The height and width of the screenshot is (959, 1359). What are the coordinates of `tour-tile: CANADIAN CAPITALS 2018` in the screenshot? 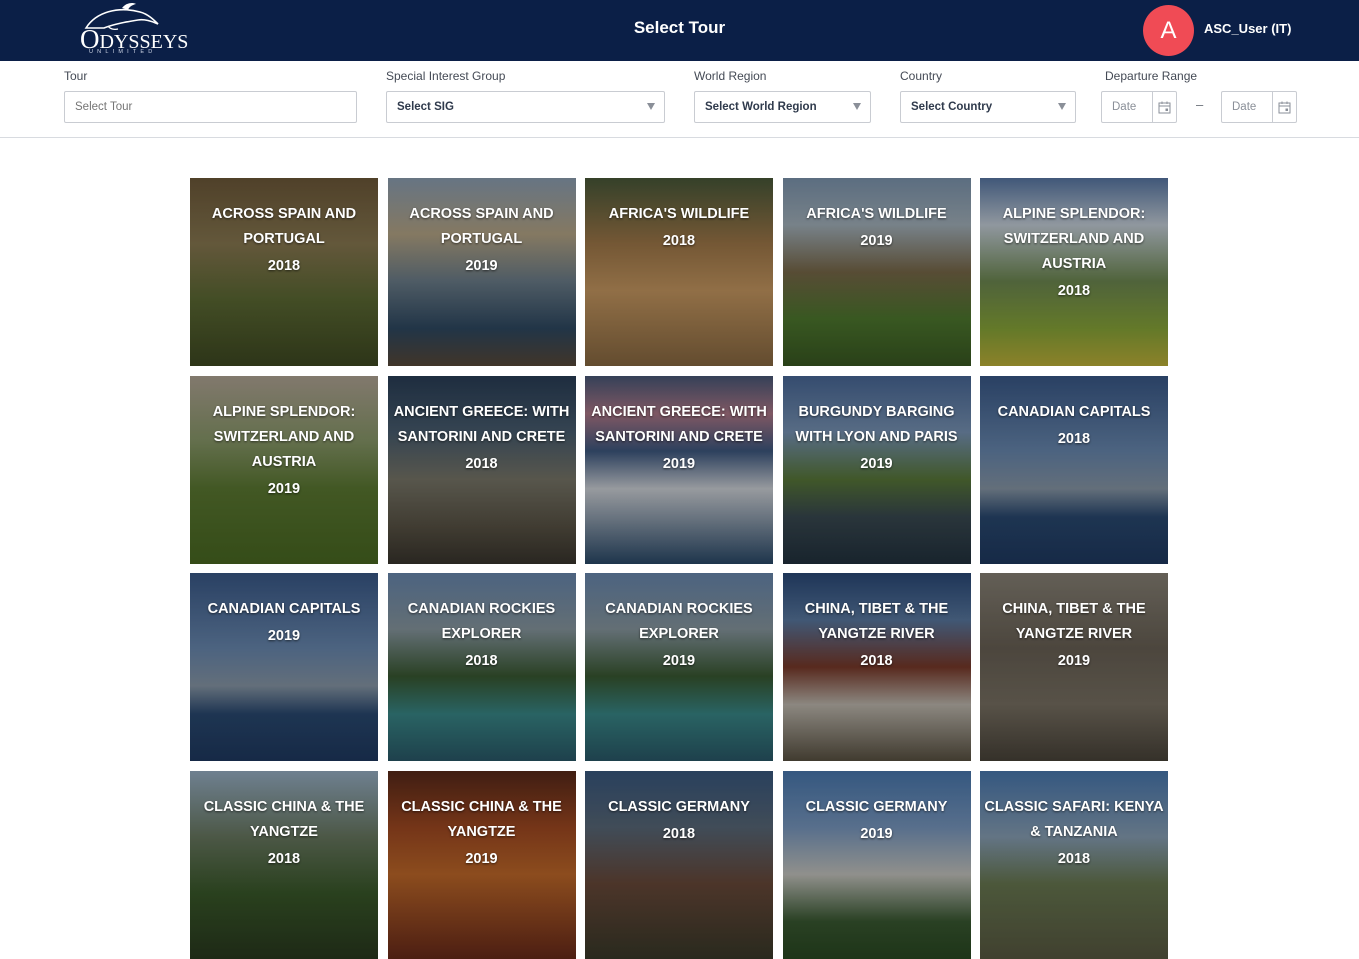 It's located at (1074, 469).